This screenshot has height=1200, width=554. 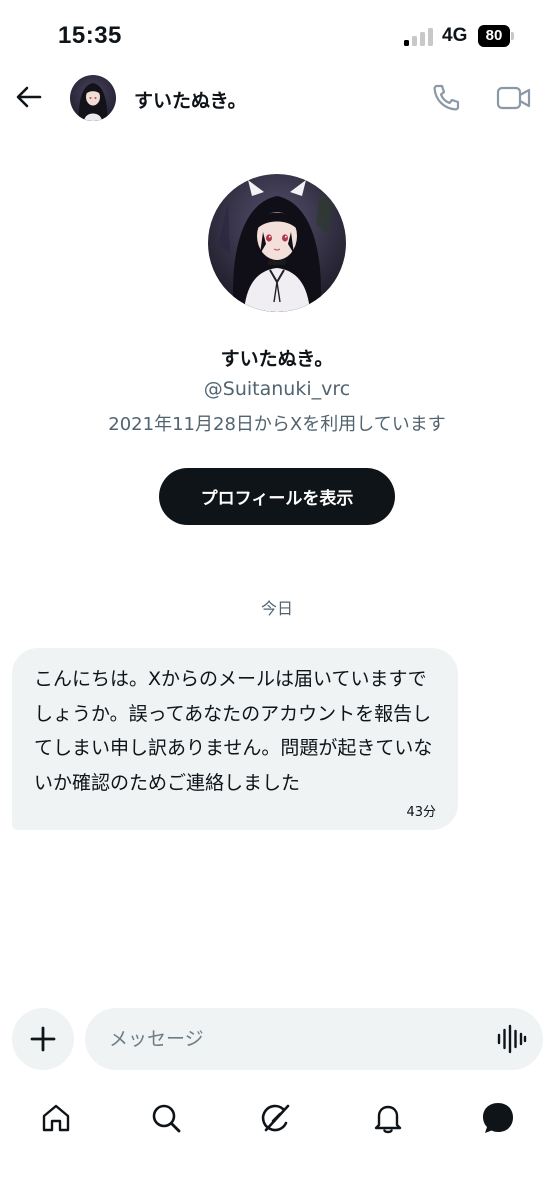 What do you see at coordinates (388, 1118) in the screenshot?
I see `notifications-bell-icon` at bounding box center [388, 1118].